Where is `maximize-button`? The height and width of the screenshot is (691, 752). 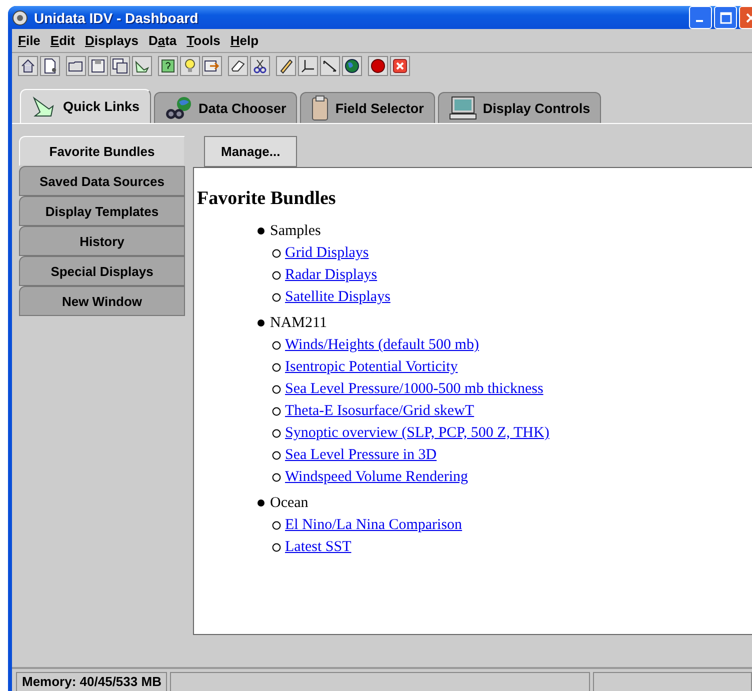 maximize-button is located at coordinates (725, 17).